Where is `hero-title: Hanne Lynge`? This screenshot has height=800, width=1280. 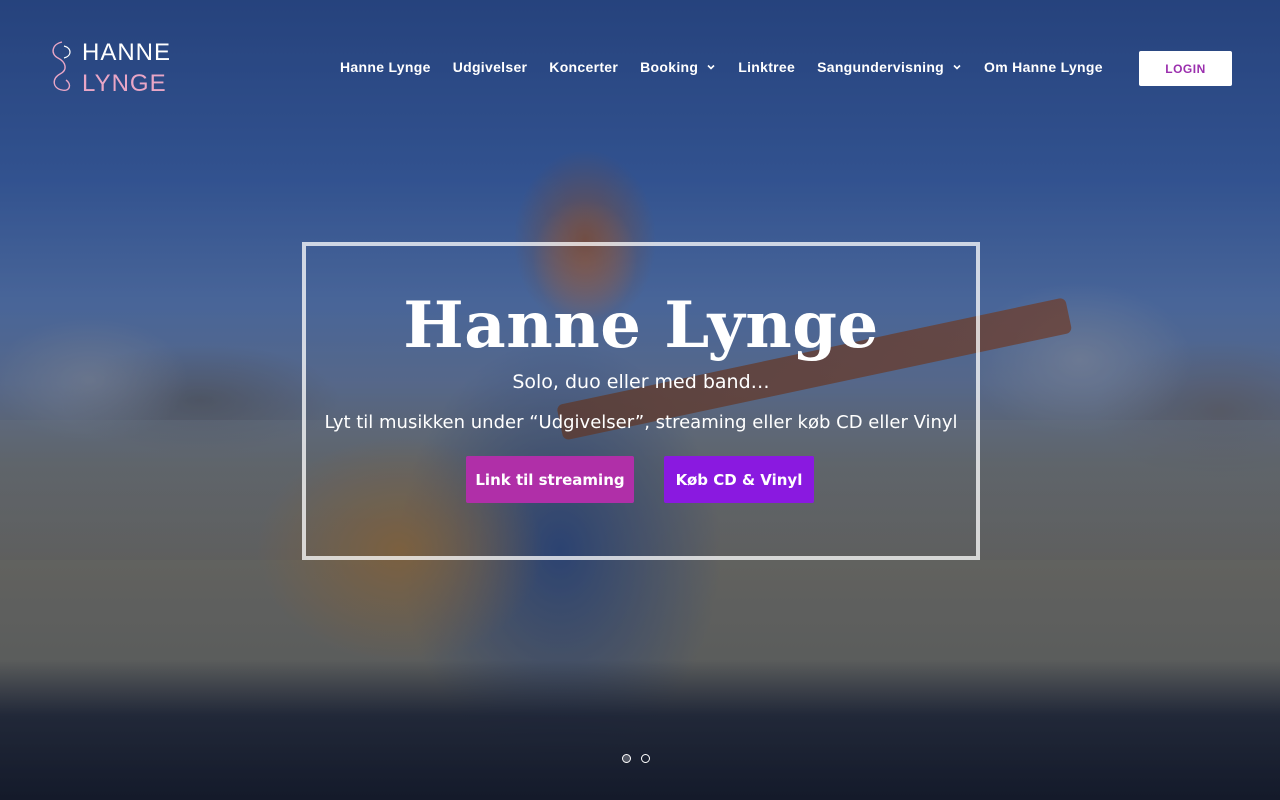 hero-title: Hanne Lynge is located at coordinates (641, 325).